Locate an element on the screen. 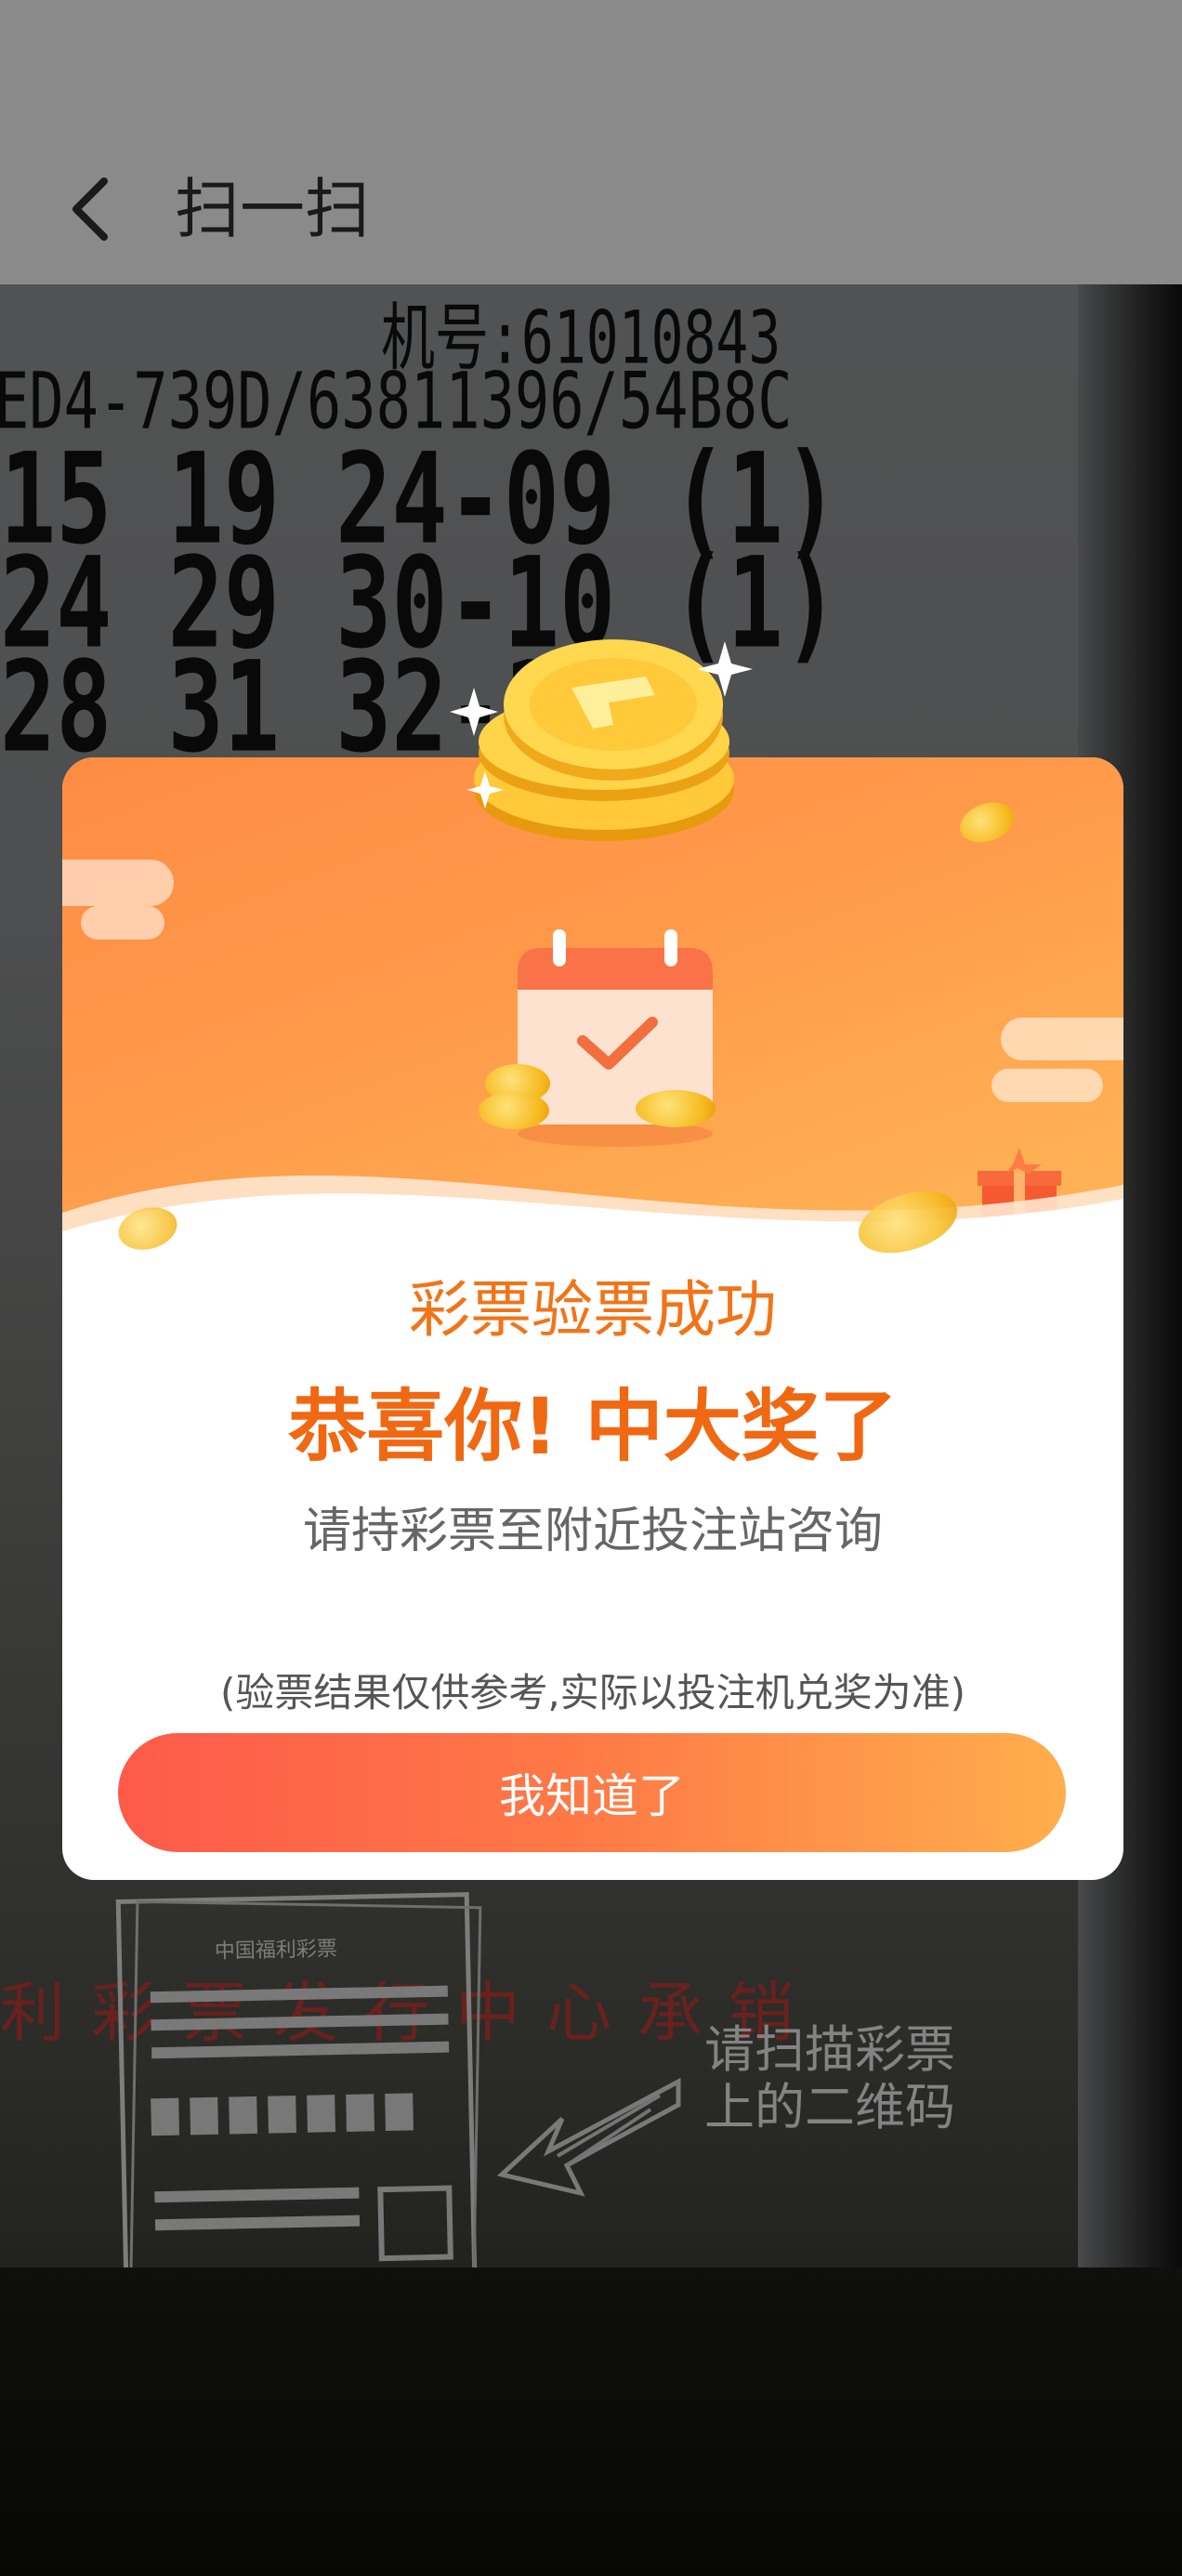  dialog-disclaimer: (验票结果仅供参考,实际以投注机兑奖为准) is located at coordinates (592, 1692).